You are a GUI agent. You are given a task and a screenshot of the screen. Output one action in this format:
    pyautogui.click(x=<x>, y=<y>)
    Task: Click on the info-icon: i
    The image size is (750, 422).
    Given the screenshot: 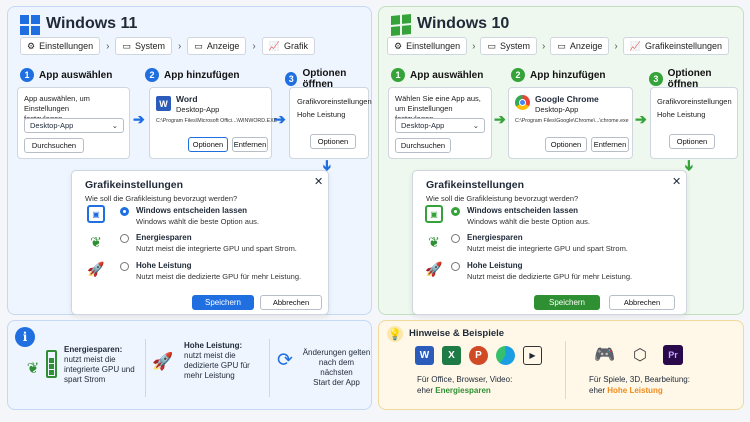 What is the action you would take?
    pyautogui.click(x=25, y=337)
    